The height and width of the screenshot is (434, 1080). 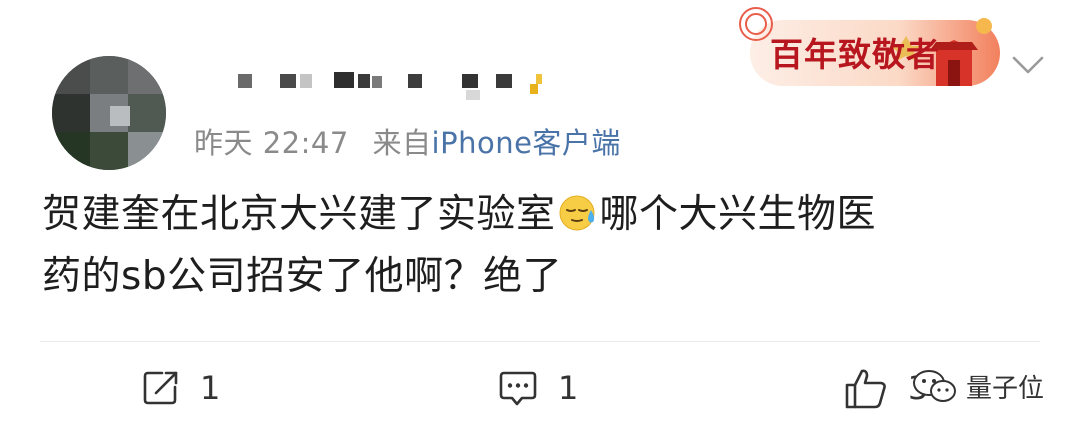 I want to click on repost-button: 1, so click(x=181, y=388).